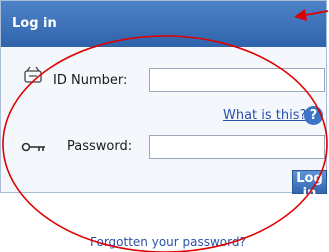 The image size is (329, 252). Describe the element at coordinates (33, 74) in the screenshot. I see `id-card-icon` at that location.